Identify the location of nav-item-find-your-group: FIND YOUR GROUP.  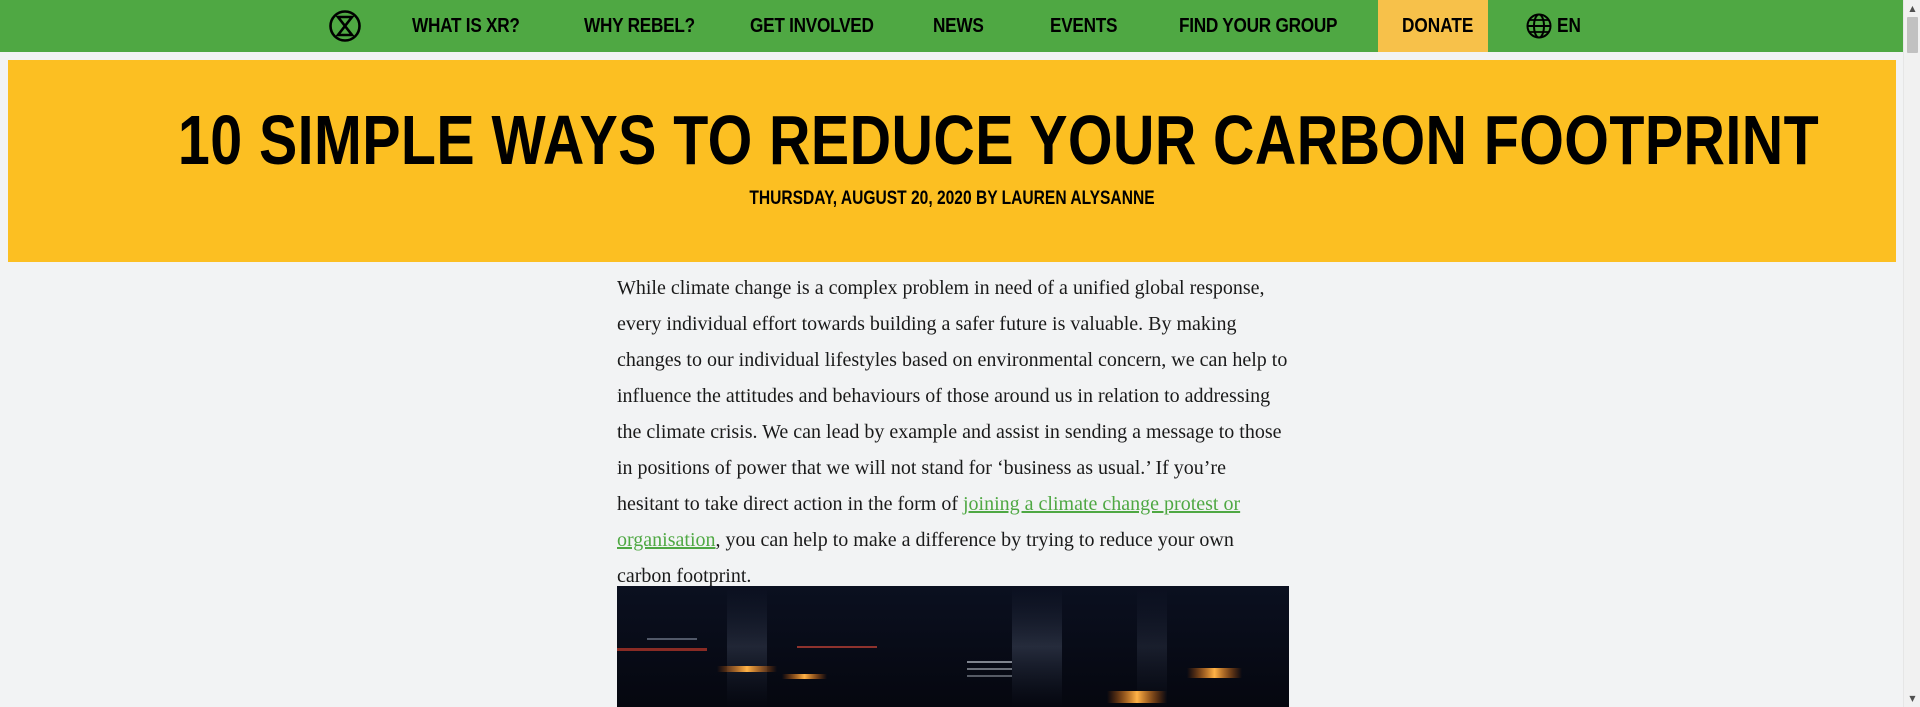
(1258, 26).